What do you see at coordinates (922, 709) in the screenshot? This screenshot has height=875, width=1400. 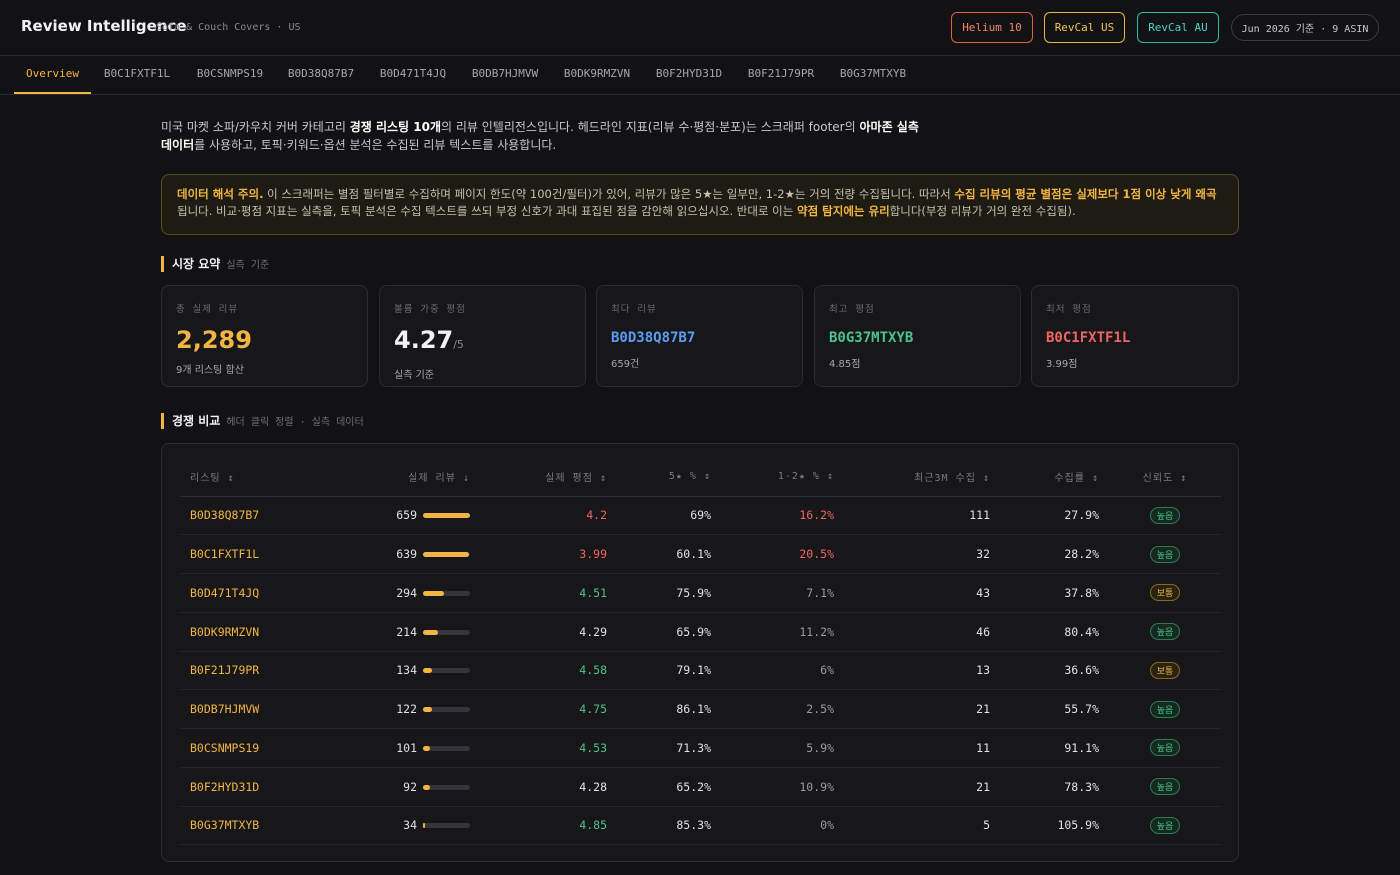 I see `recent-3m-cell: 21` at bounding box center [922, 709].